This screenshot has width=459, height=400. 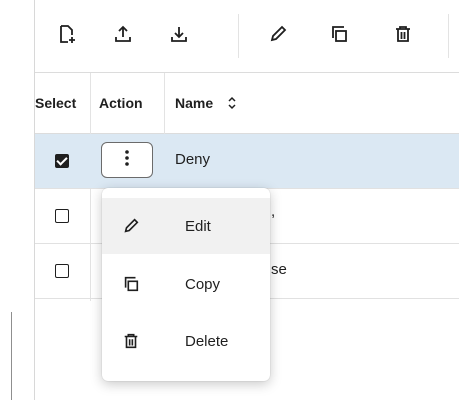 I want to click on copy-button, so click(x=339, y=36).